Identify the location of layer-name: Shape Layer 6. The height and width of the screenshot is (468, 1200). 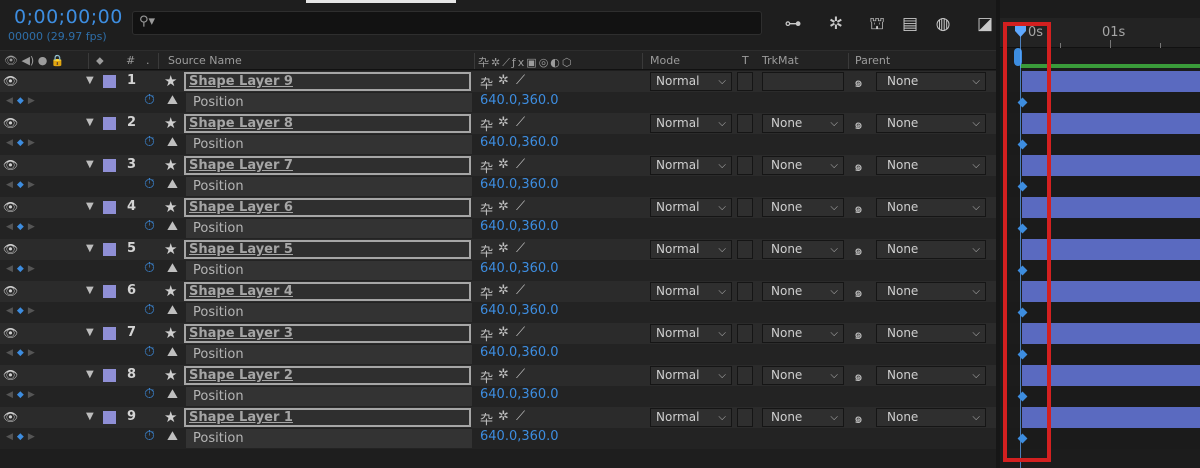
(327, 207).